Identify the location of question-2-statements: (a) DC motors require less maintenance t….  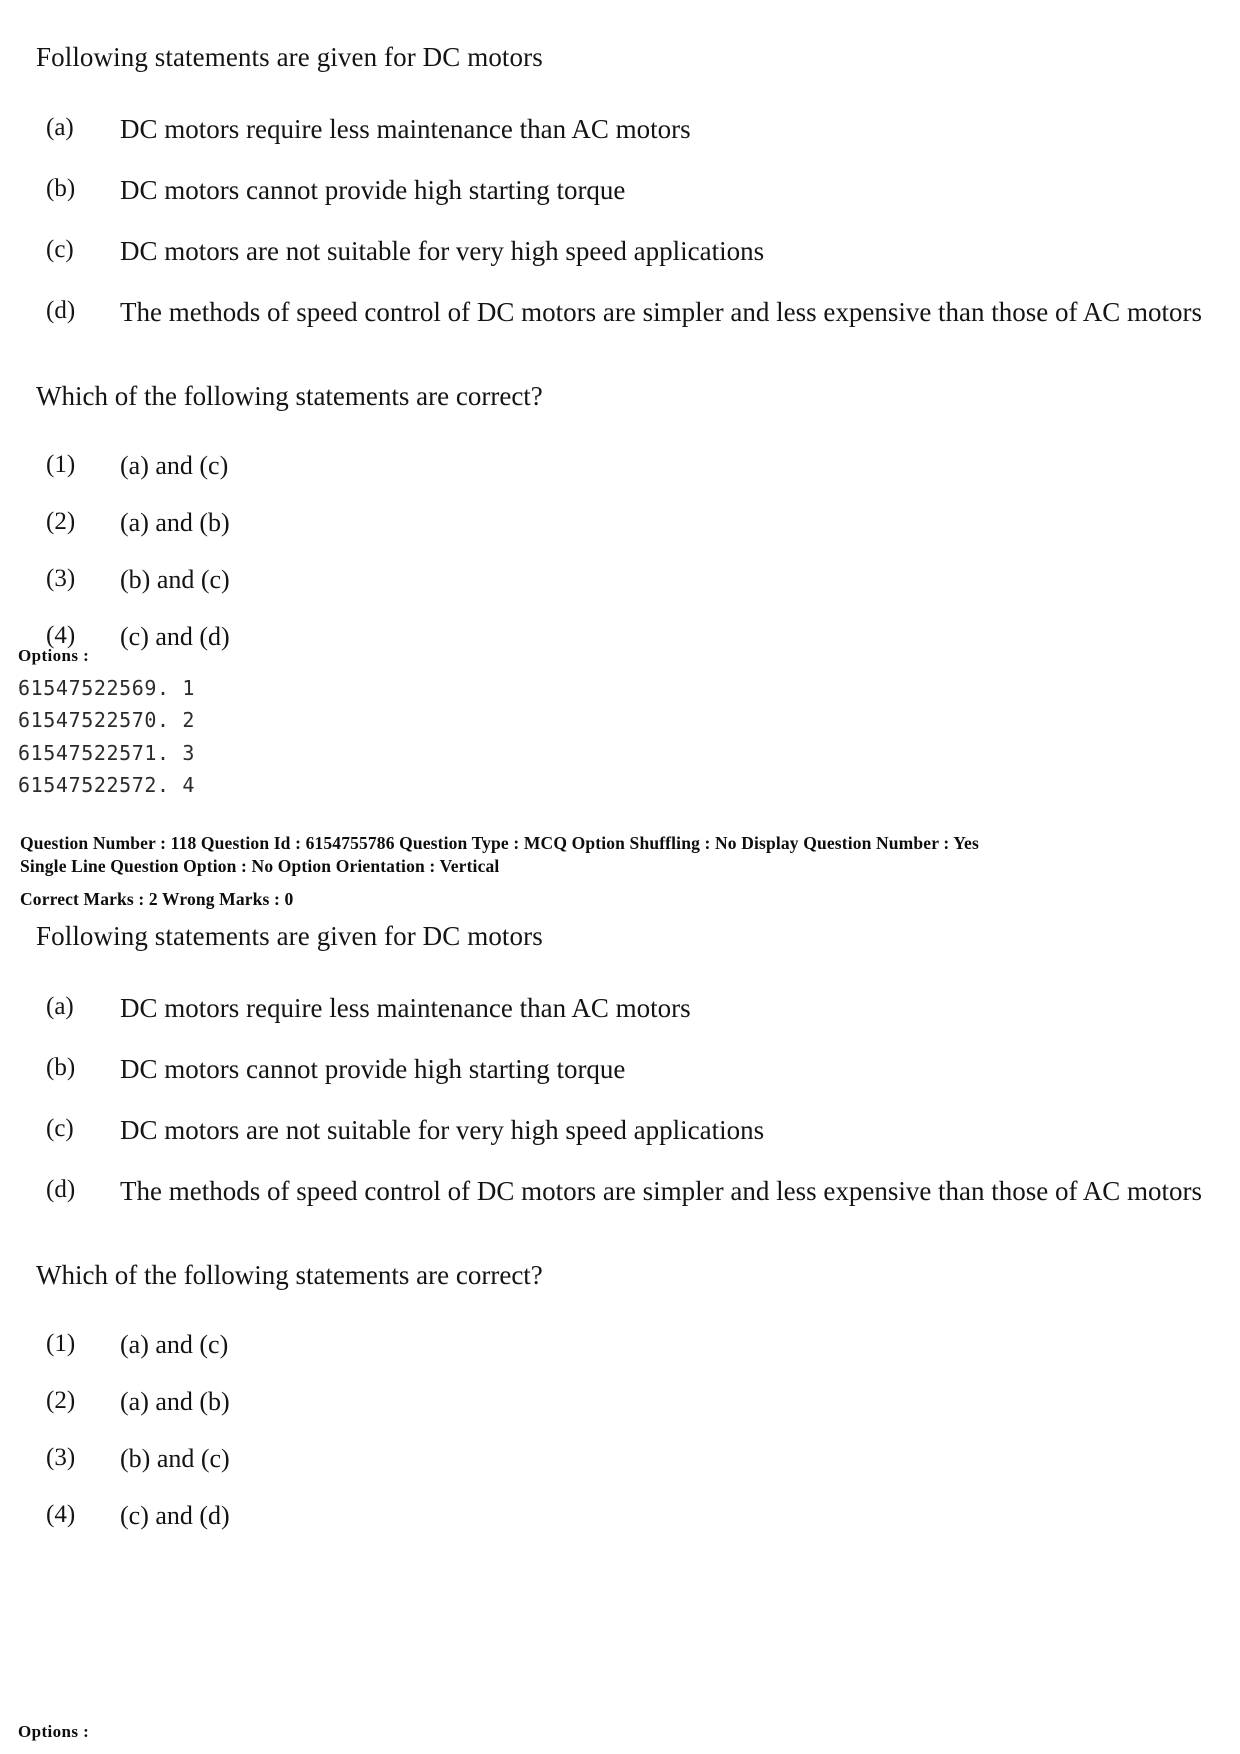
(638, 1100).